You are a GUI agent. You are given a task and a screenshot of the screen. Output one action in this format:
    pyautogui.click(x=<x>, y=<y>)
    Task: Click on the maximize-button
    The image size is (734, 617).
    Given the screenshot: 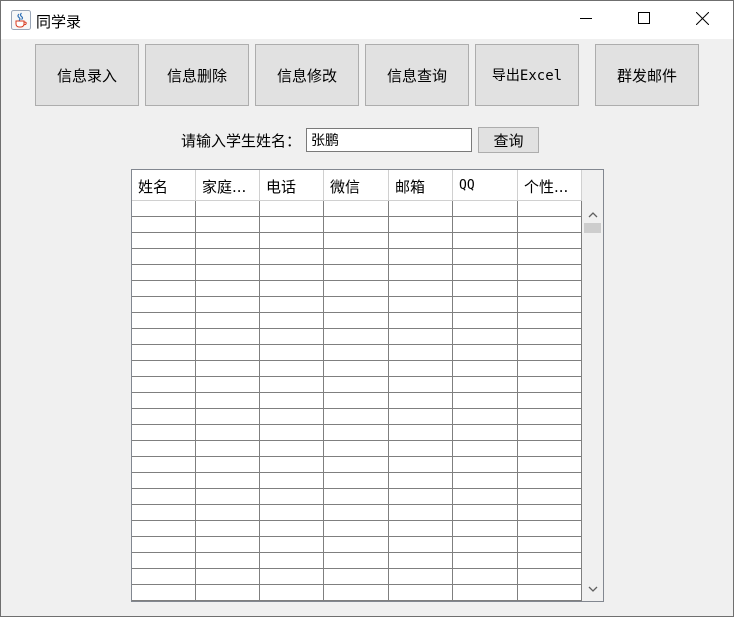 What is the action you would take?
    pyautogui.click(x=644, y=20)
    